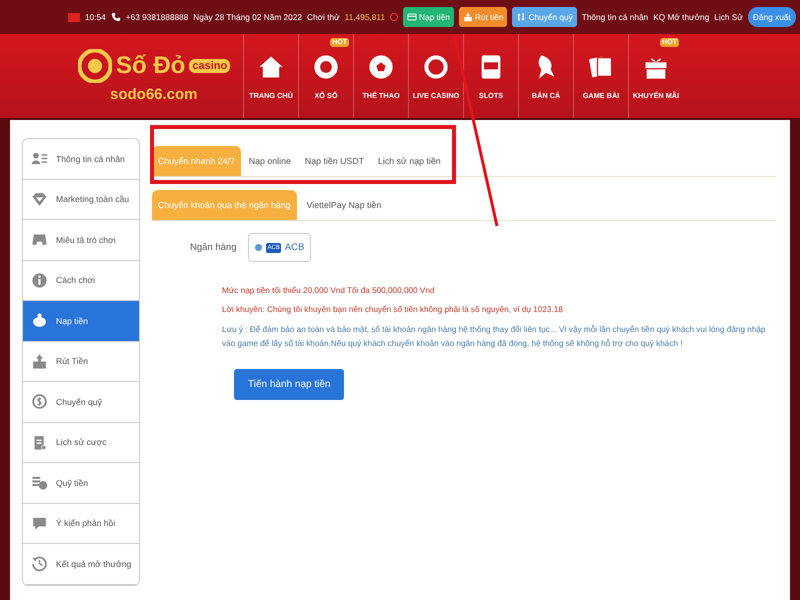 This screenshot has width=800, height=600. Describe the element at coordinates (213, 247) in the screenshot. I see `bank-label: Ngân hàng` at that location.